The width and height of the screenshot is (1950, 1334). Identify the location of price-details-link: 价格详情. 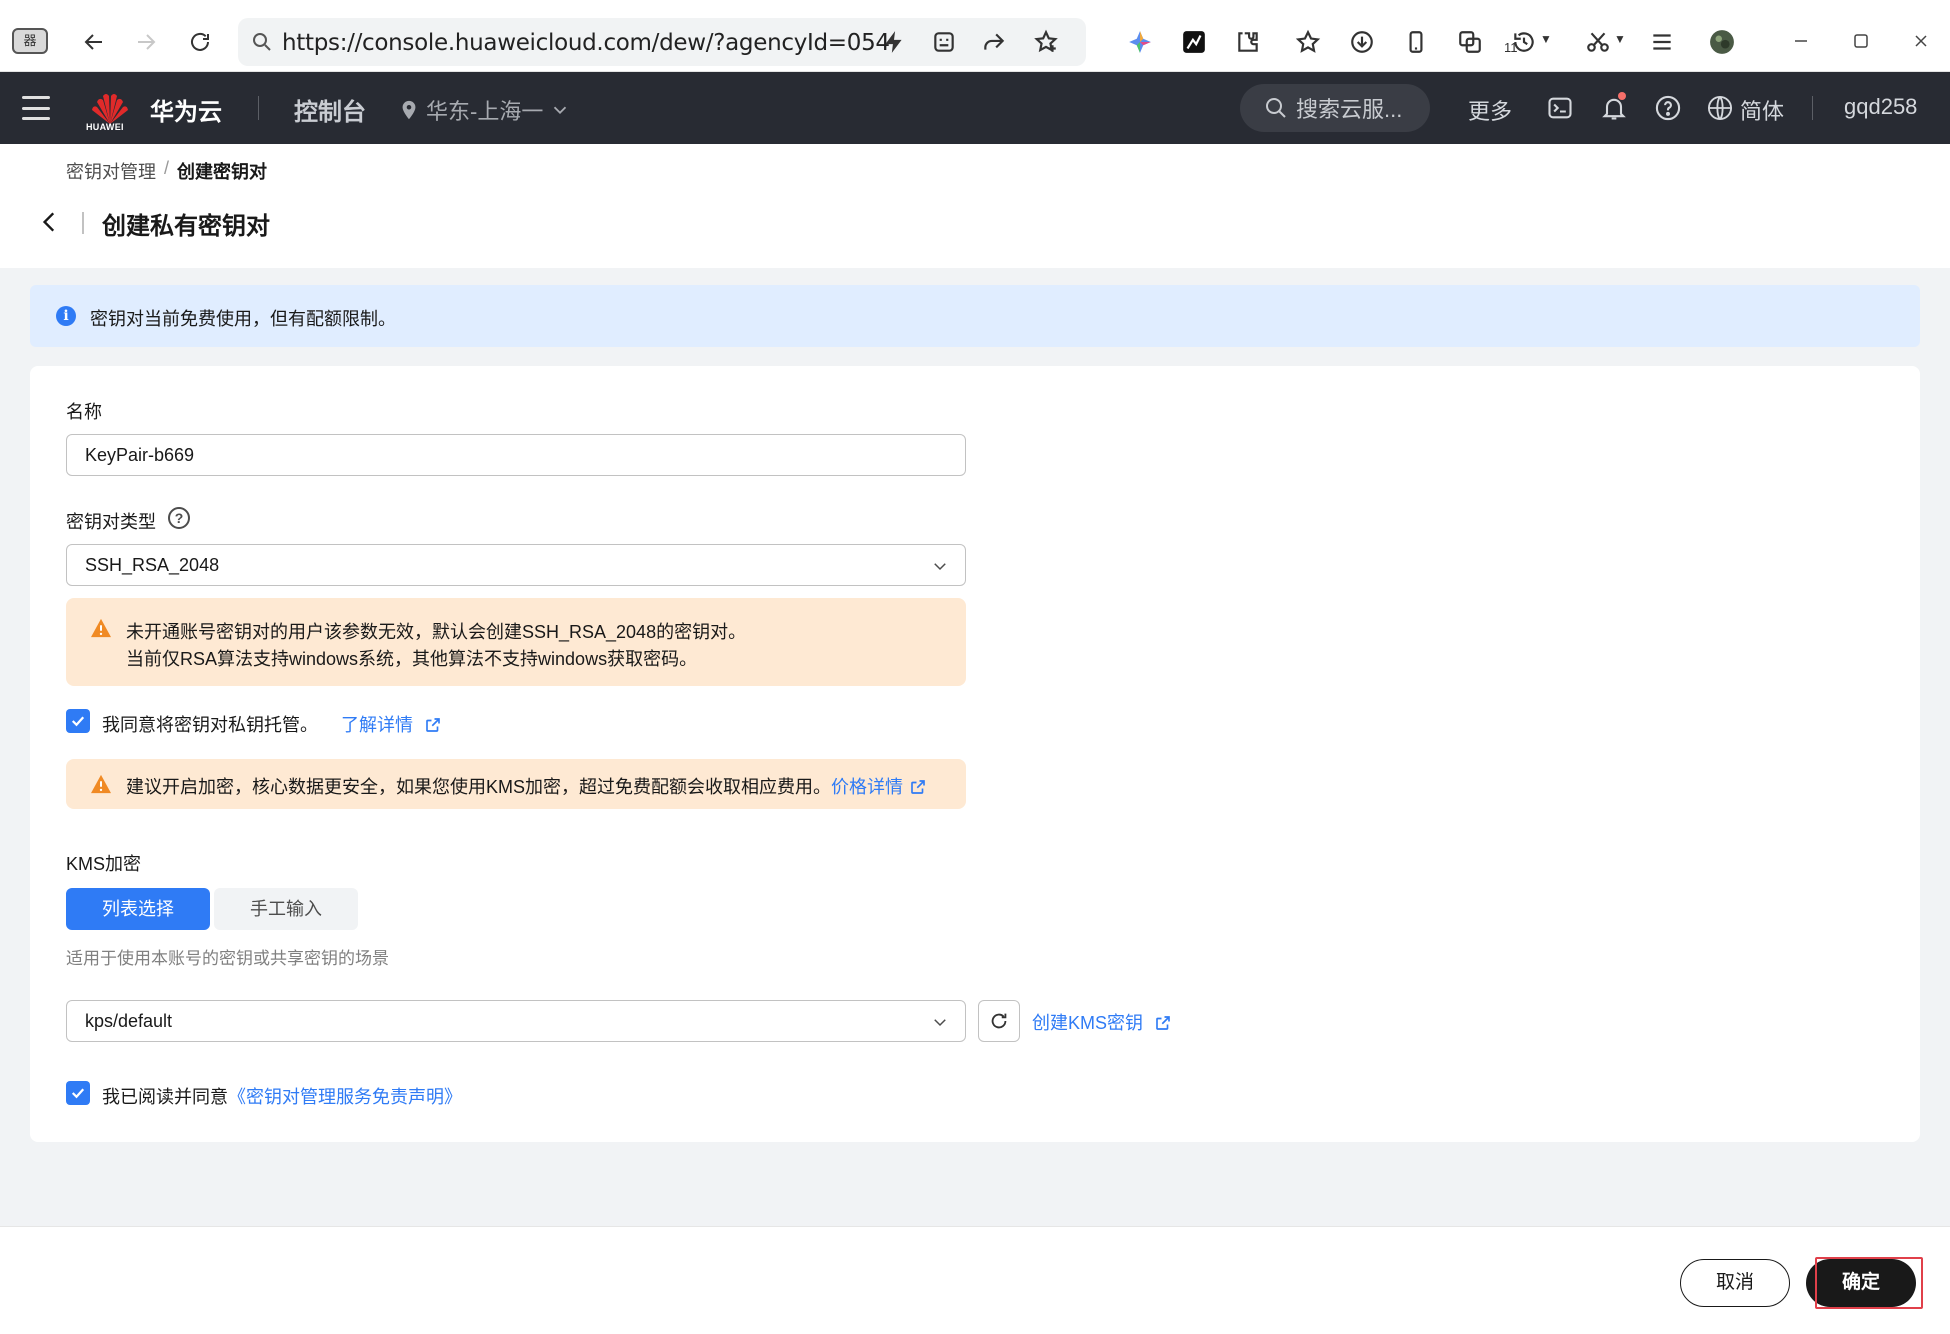
(867, 787).